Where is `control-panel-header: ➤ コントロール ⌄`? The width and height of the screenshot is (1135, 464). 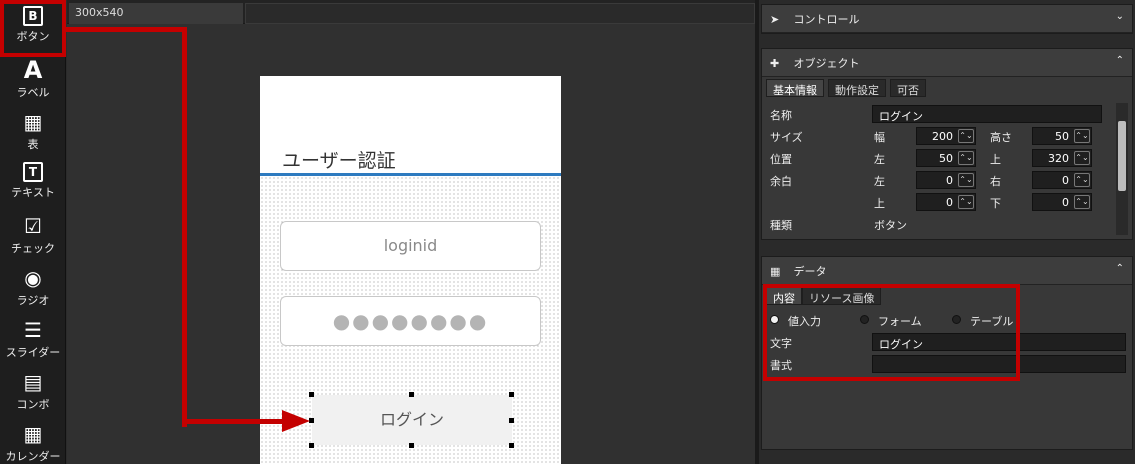 control-panel-header: ➤ コントロール ⌄ is located at coordinates (947, 19).